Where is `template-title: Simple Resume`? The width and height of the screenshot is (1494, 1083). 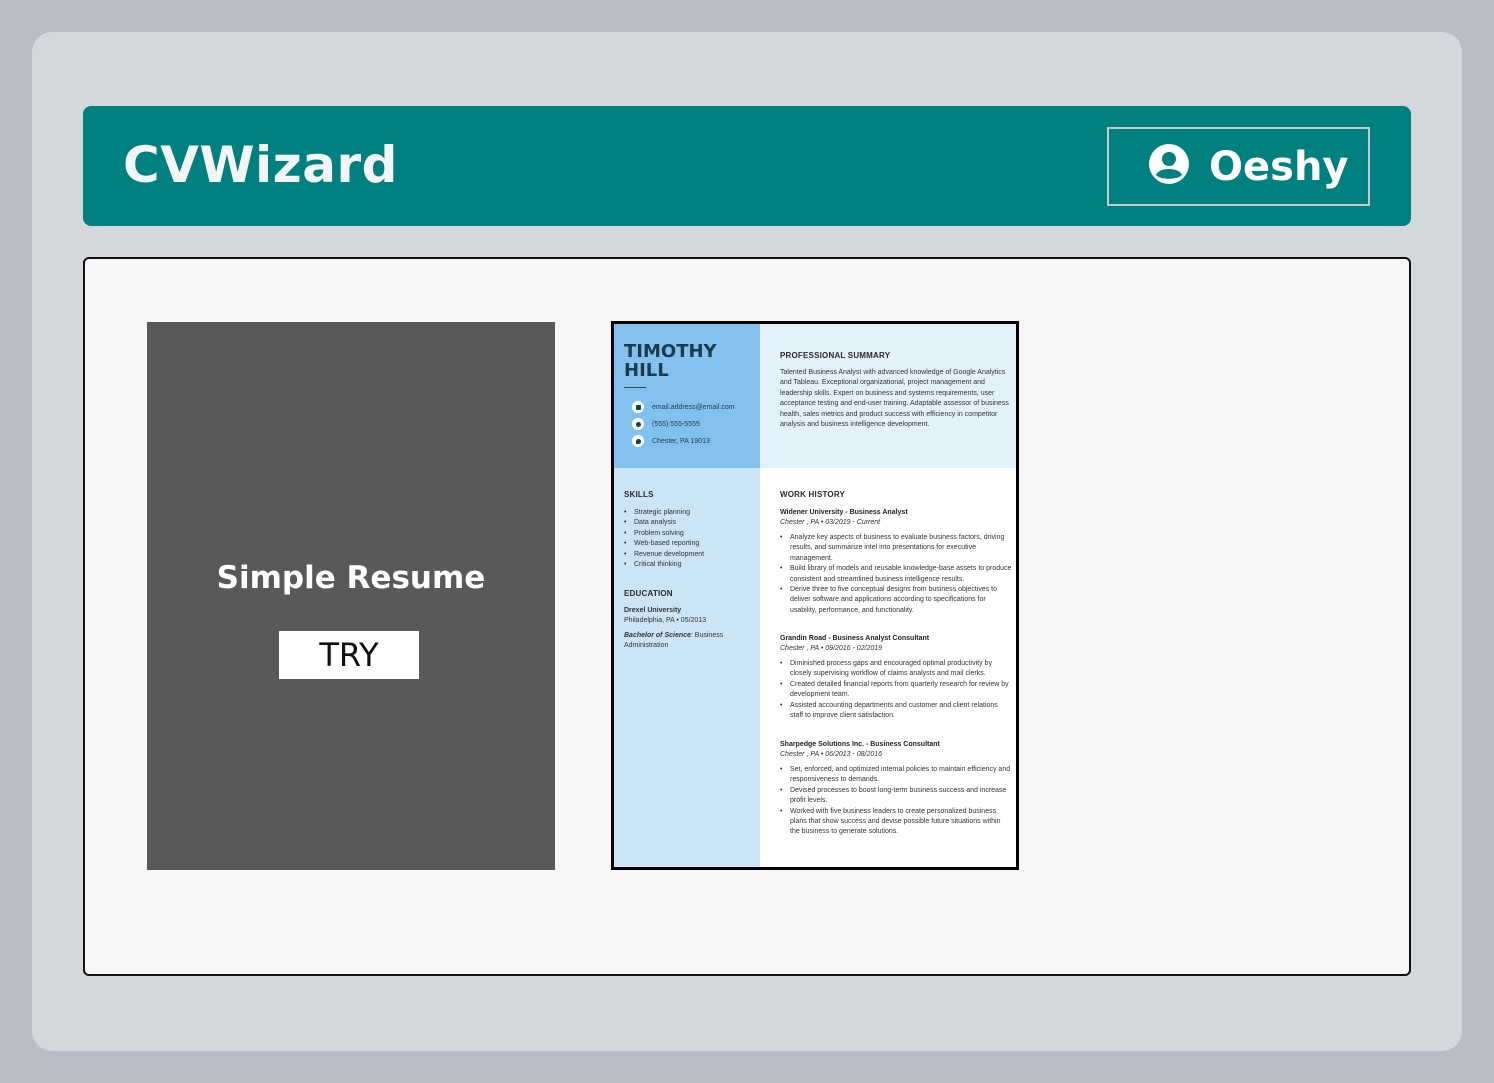 template-title: Simple Resume is located at coordinates (351, 578).